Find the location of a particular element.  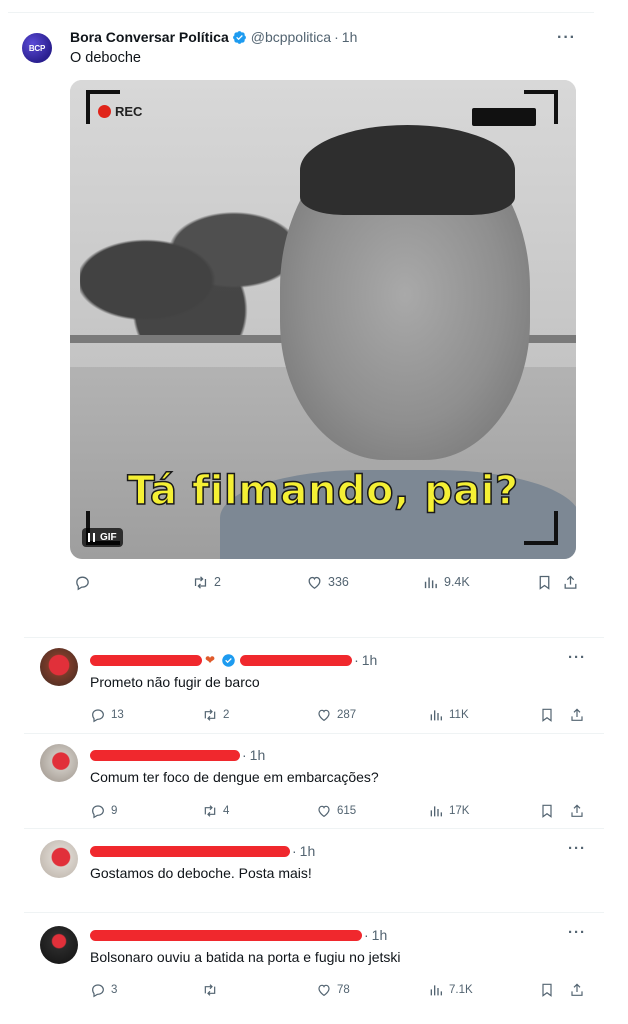

tweet-text: Comum ter foco de dengue em embarcações? is located at coordinates (234, 777).